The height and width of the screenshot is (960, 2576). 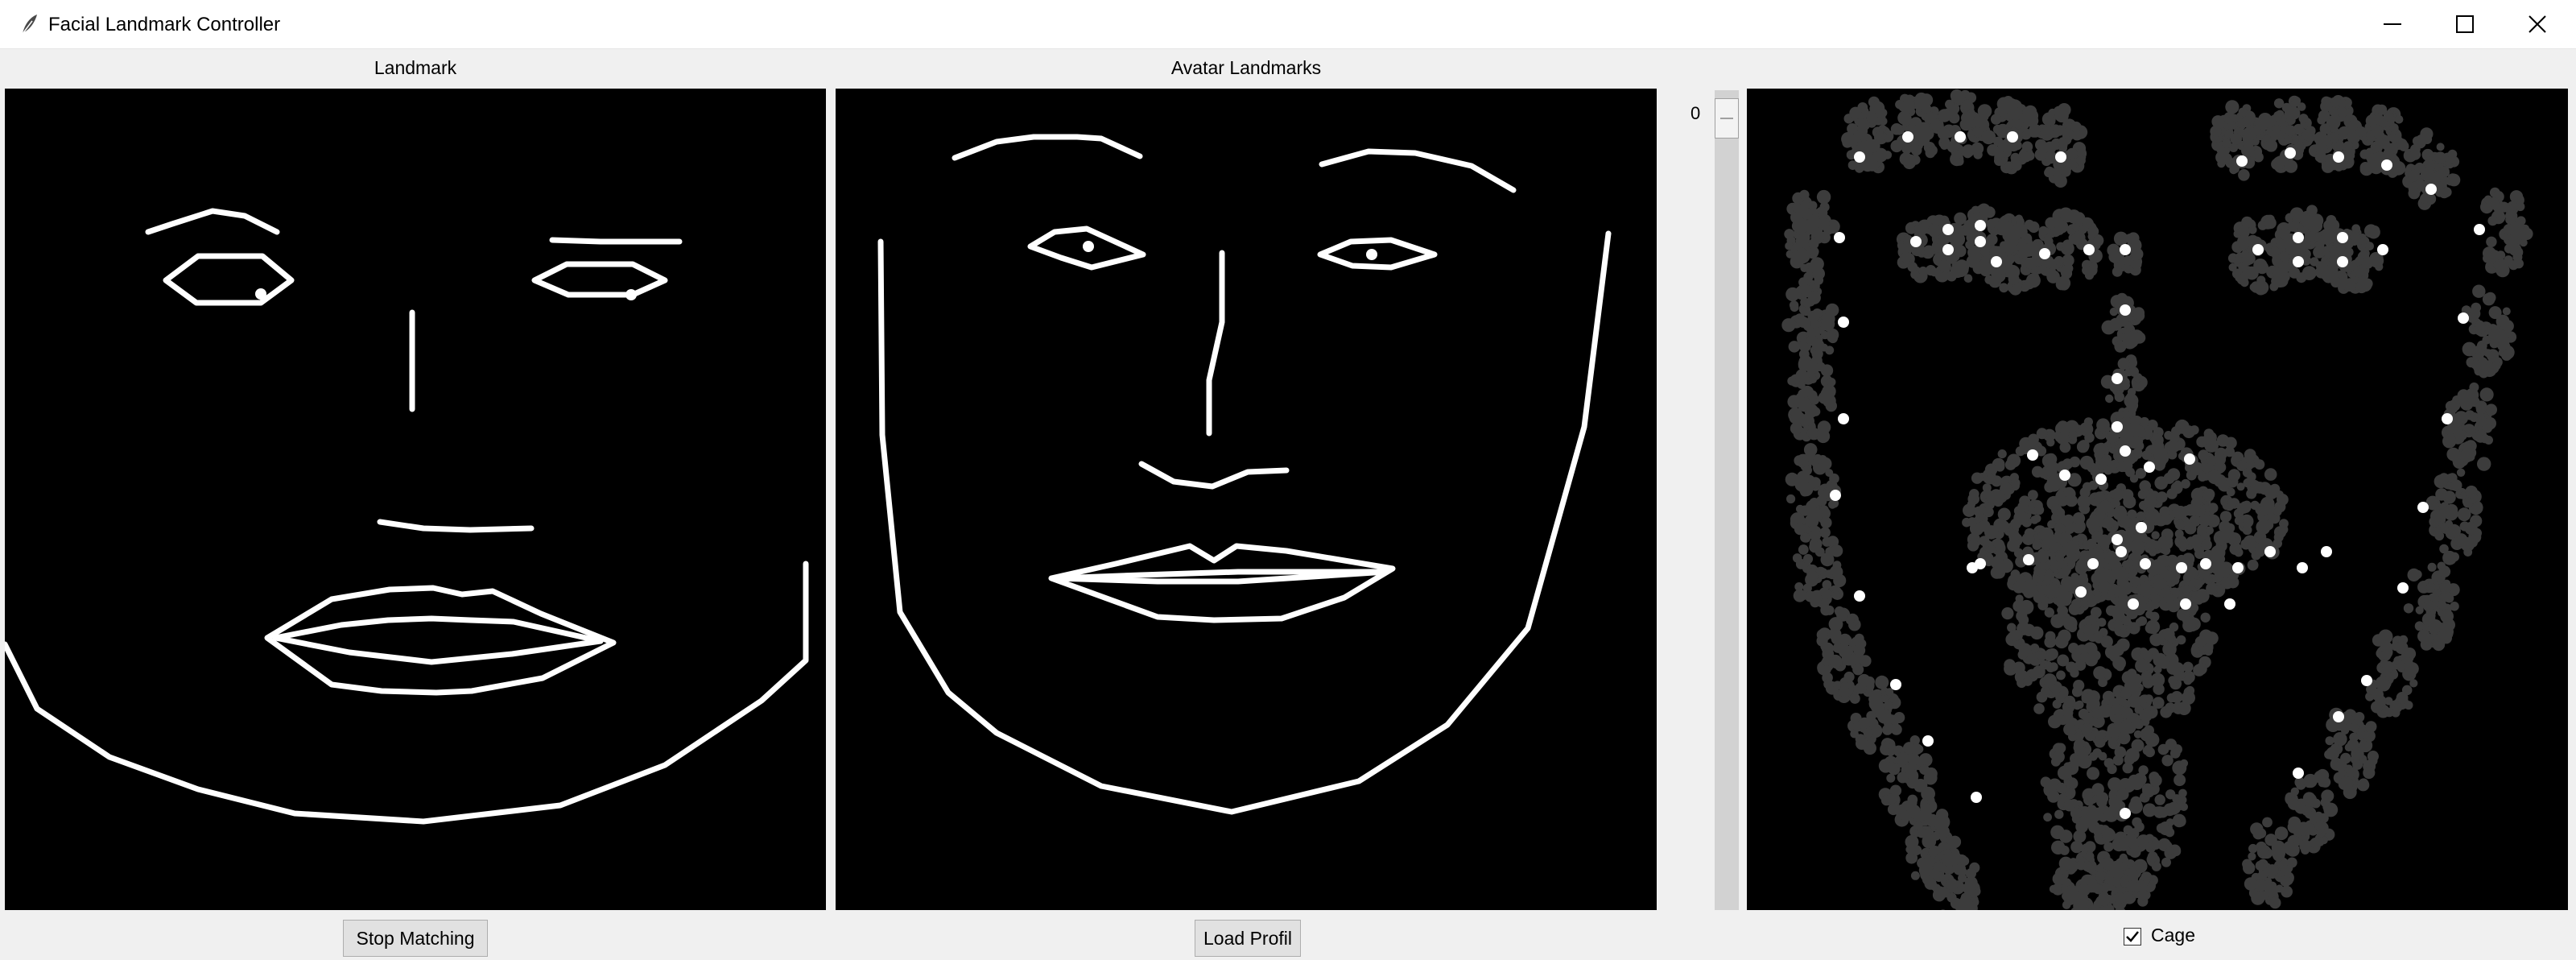 I want to click on feather-icon, so click(x=29, y=24).